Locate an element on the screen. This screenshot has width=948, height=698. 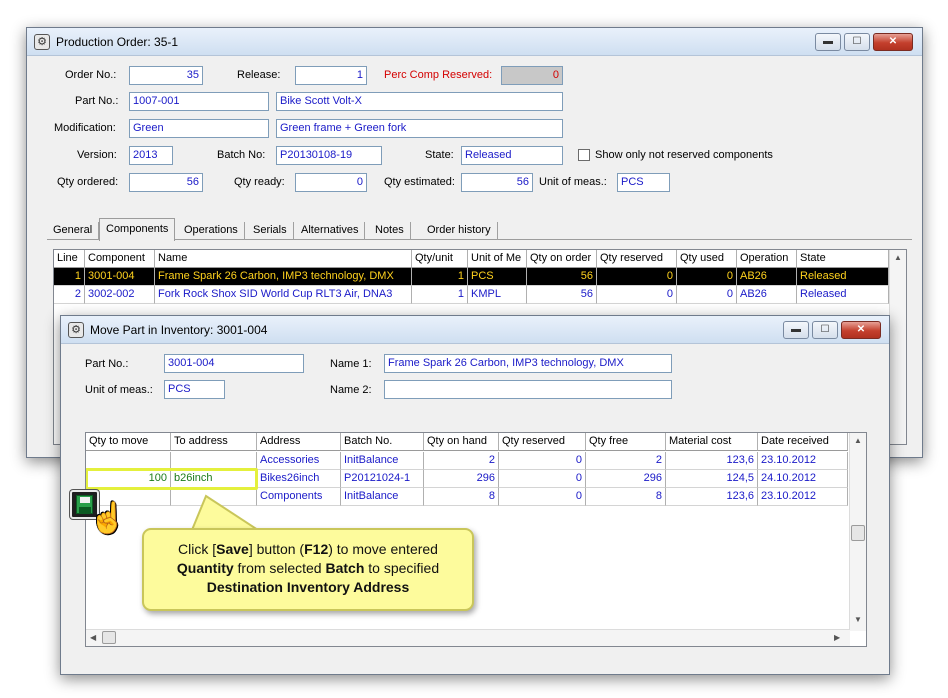
column-header: Address is located at coordinates (299, 442).